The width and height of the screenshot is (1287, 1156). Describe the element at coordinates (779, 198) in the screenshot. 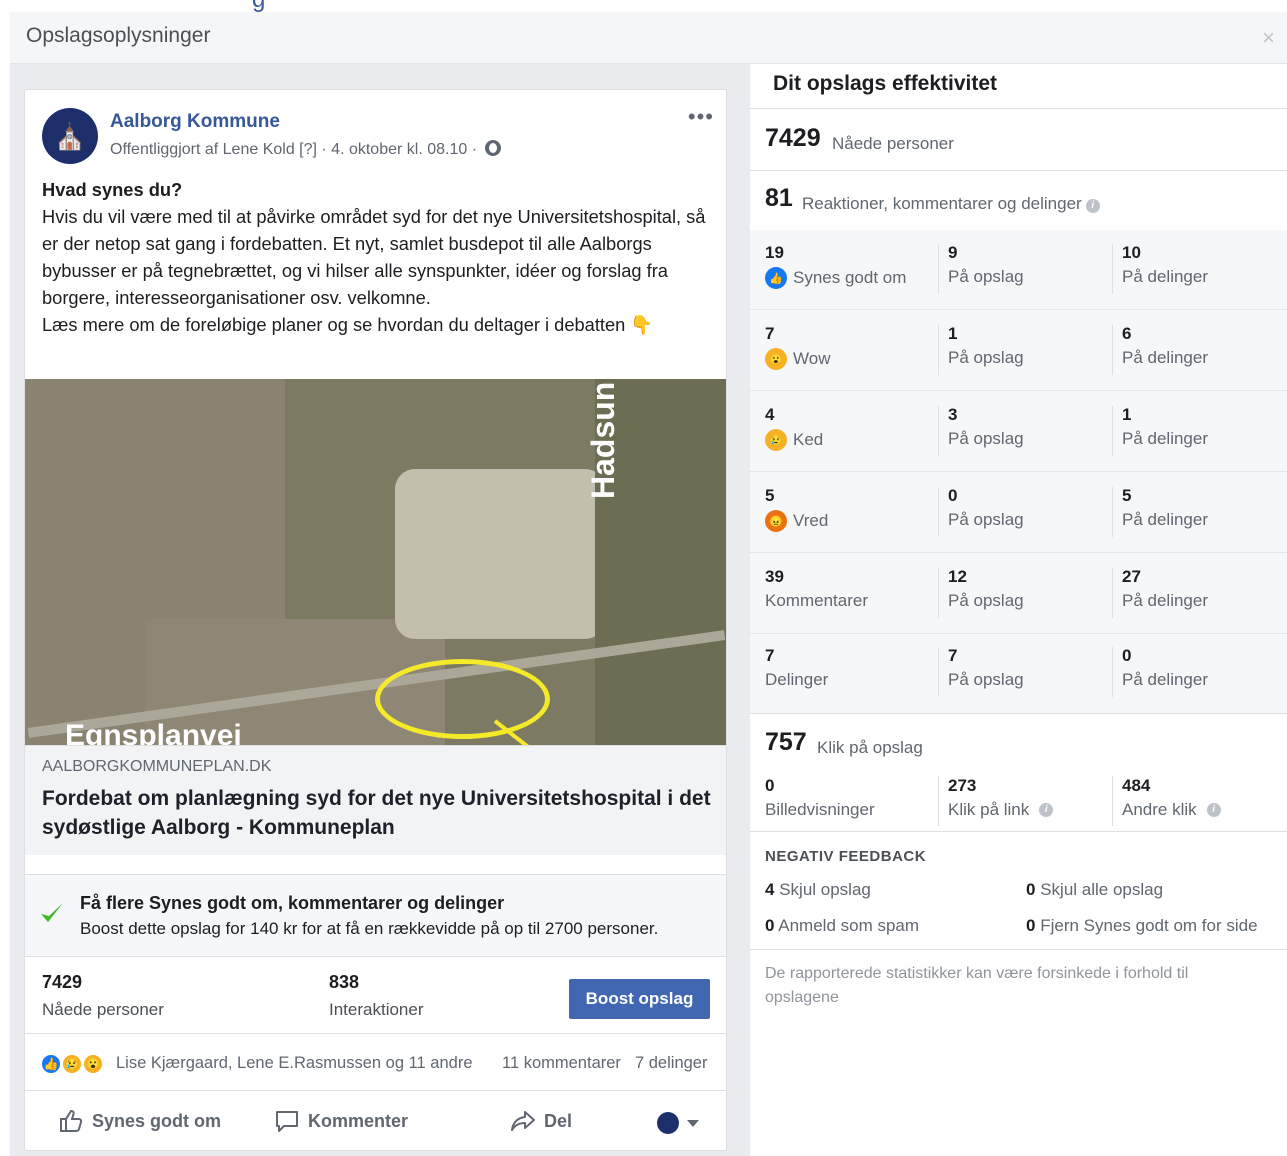

I see `engagement-total: 81` at that location.